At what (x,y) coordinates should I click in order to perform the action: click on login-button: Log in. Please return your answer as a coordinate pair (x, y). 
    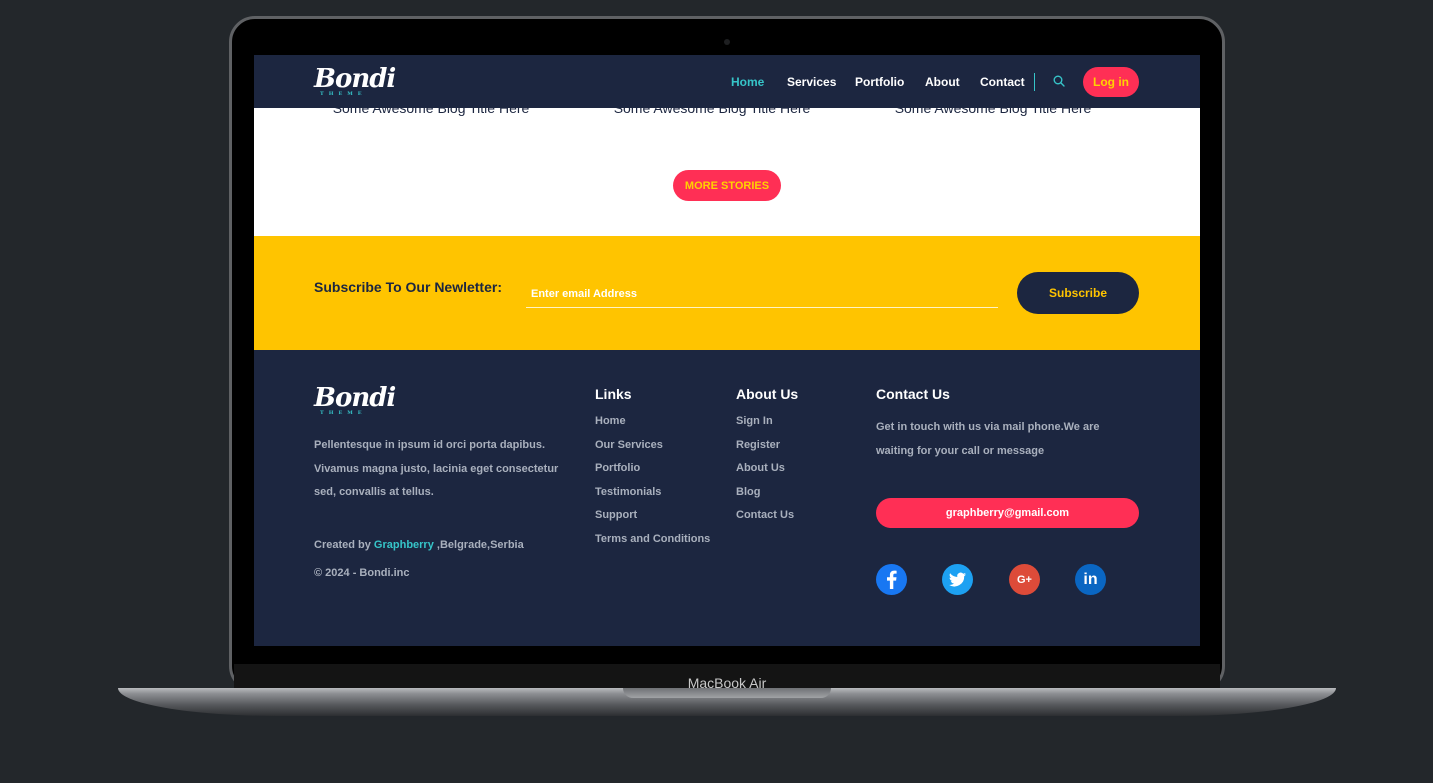
    Looking at the image, I should click on (1111, 82).